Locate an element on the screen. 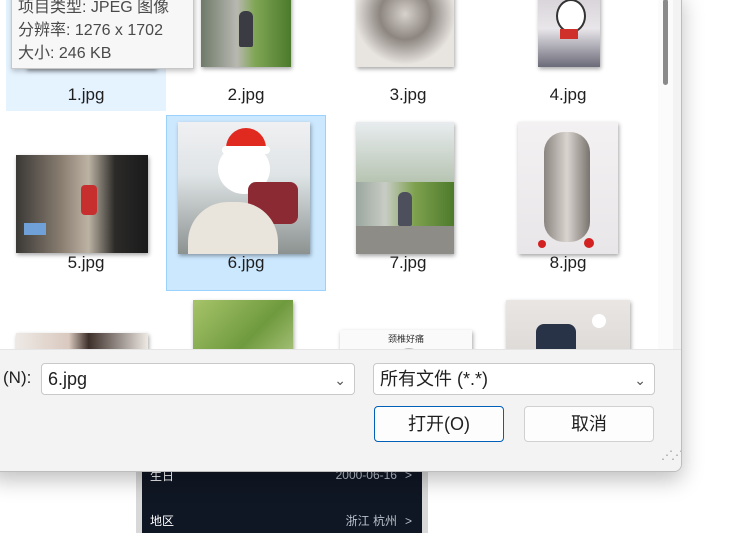 The height and width of the screenshot is (533, 731). open-button: 打开(O) is located at coordinates (439, 424).